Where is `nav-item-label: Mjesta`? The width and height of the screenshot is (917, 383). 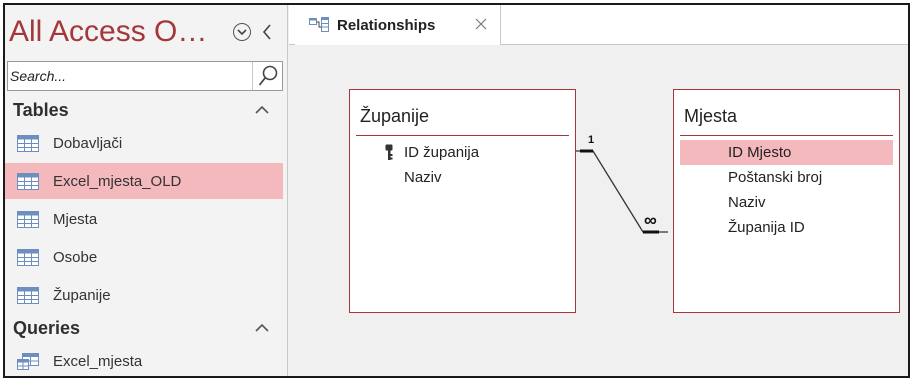 nav-item-label: Mjesta is located at coordinates (75, 219).